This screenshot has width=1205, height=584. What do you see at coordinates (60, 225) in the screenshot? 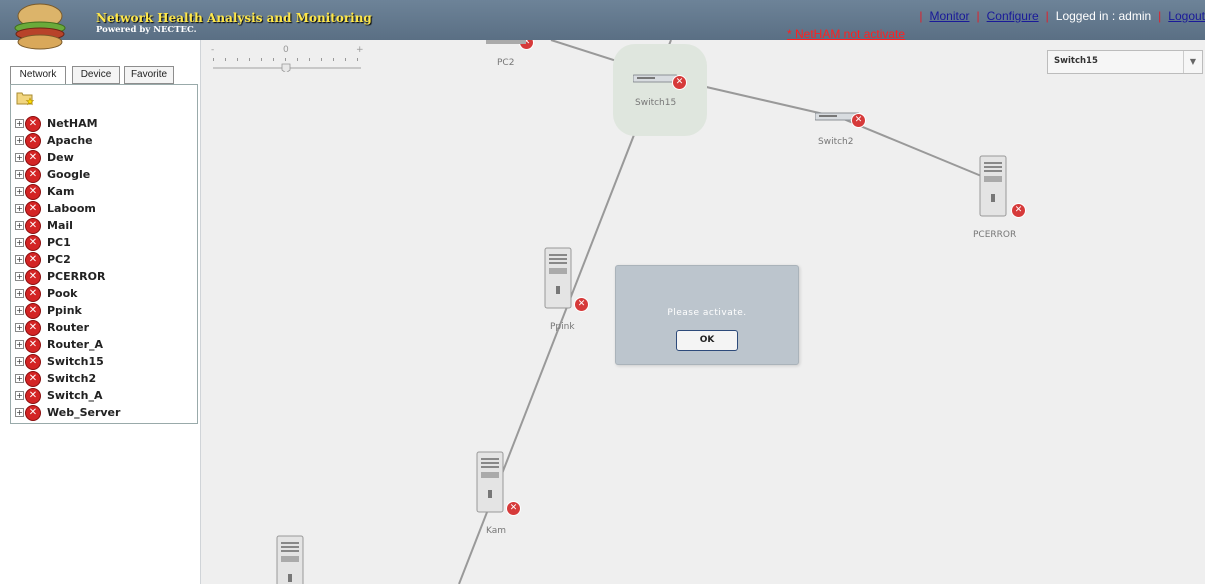
I see `tree-item-label: Mail` at bounding box center [60, 225].